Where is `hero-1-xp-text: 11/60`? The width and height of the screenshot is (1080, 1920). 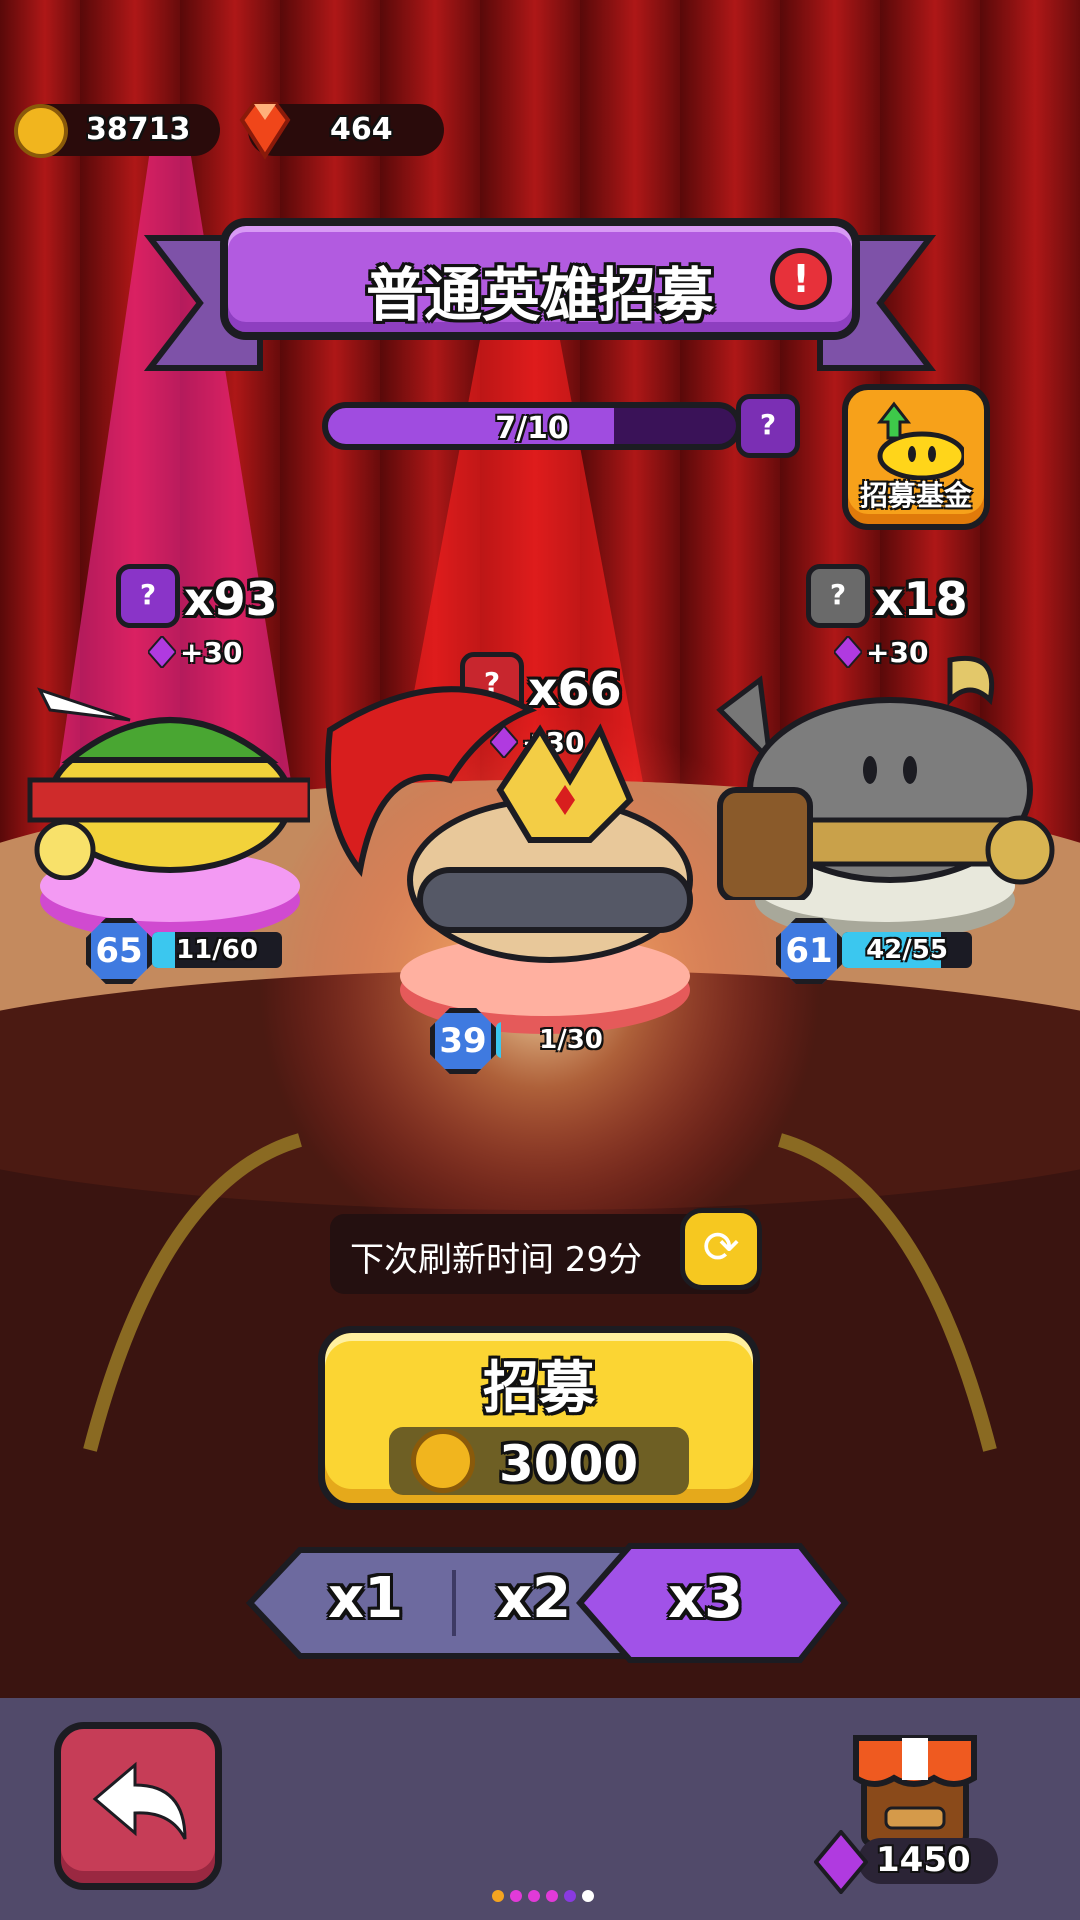 hero-1-xp-text: 11/60 is located at coordinates (217, 950).